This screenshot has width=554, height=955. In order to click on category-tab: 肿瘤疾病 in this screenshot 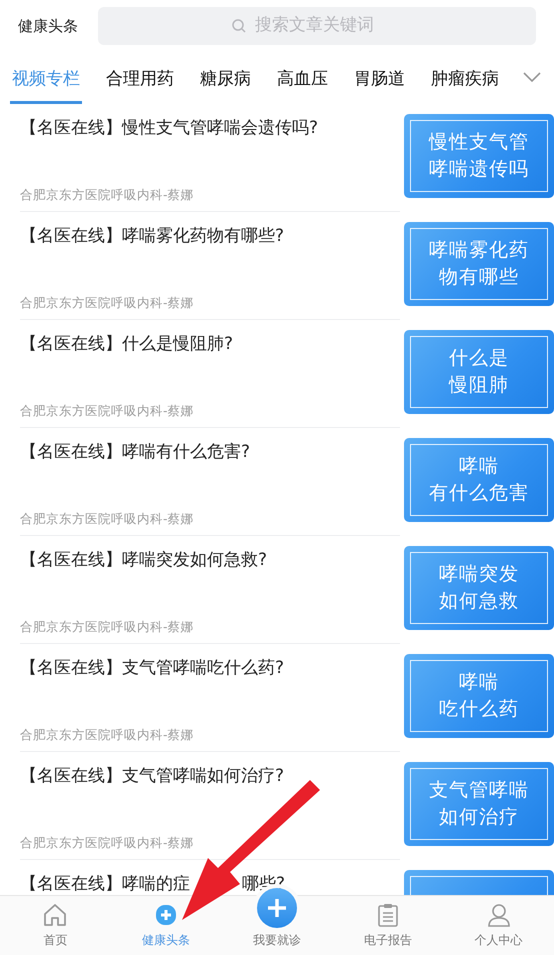, I will do `click(465, 80)`.